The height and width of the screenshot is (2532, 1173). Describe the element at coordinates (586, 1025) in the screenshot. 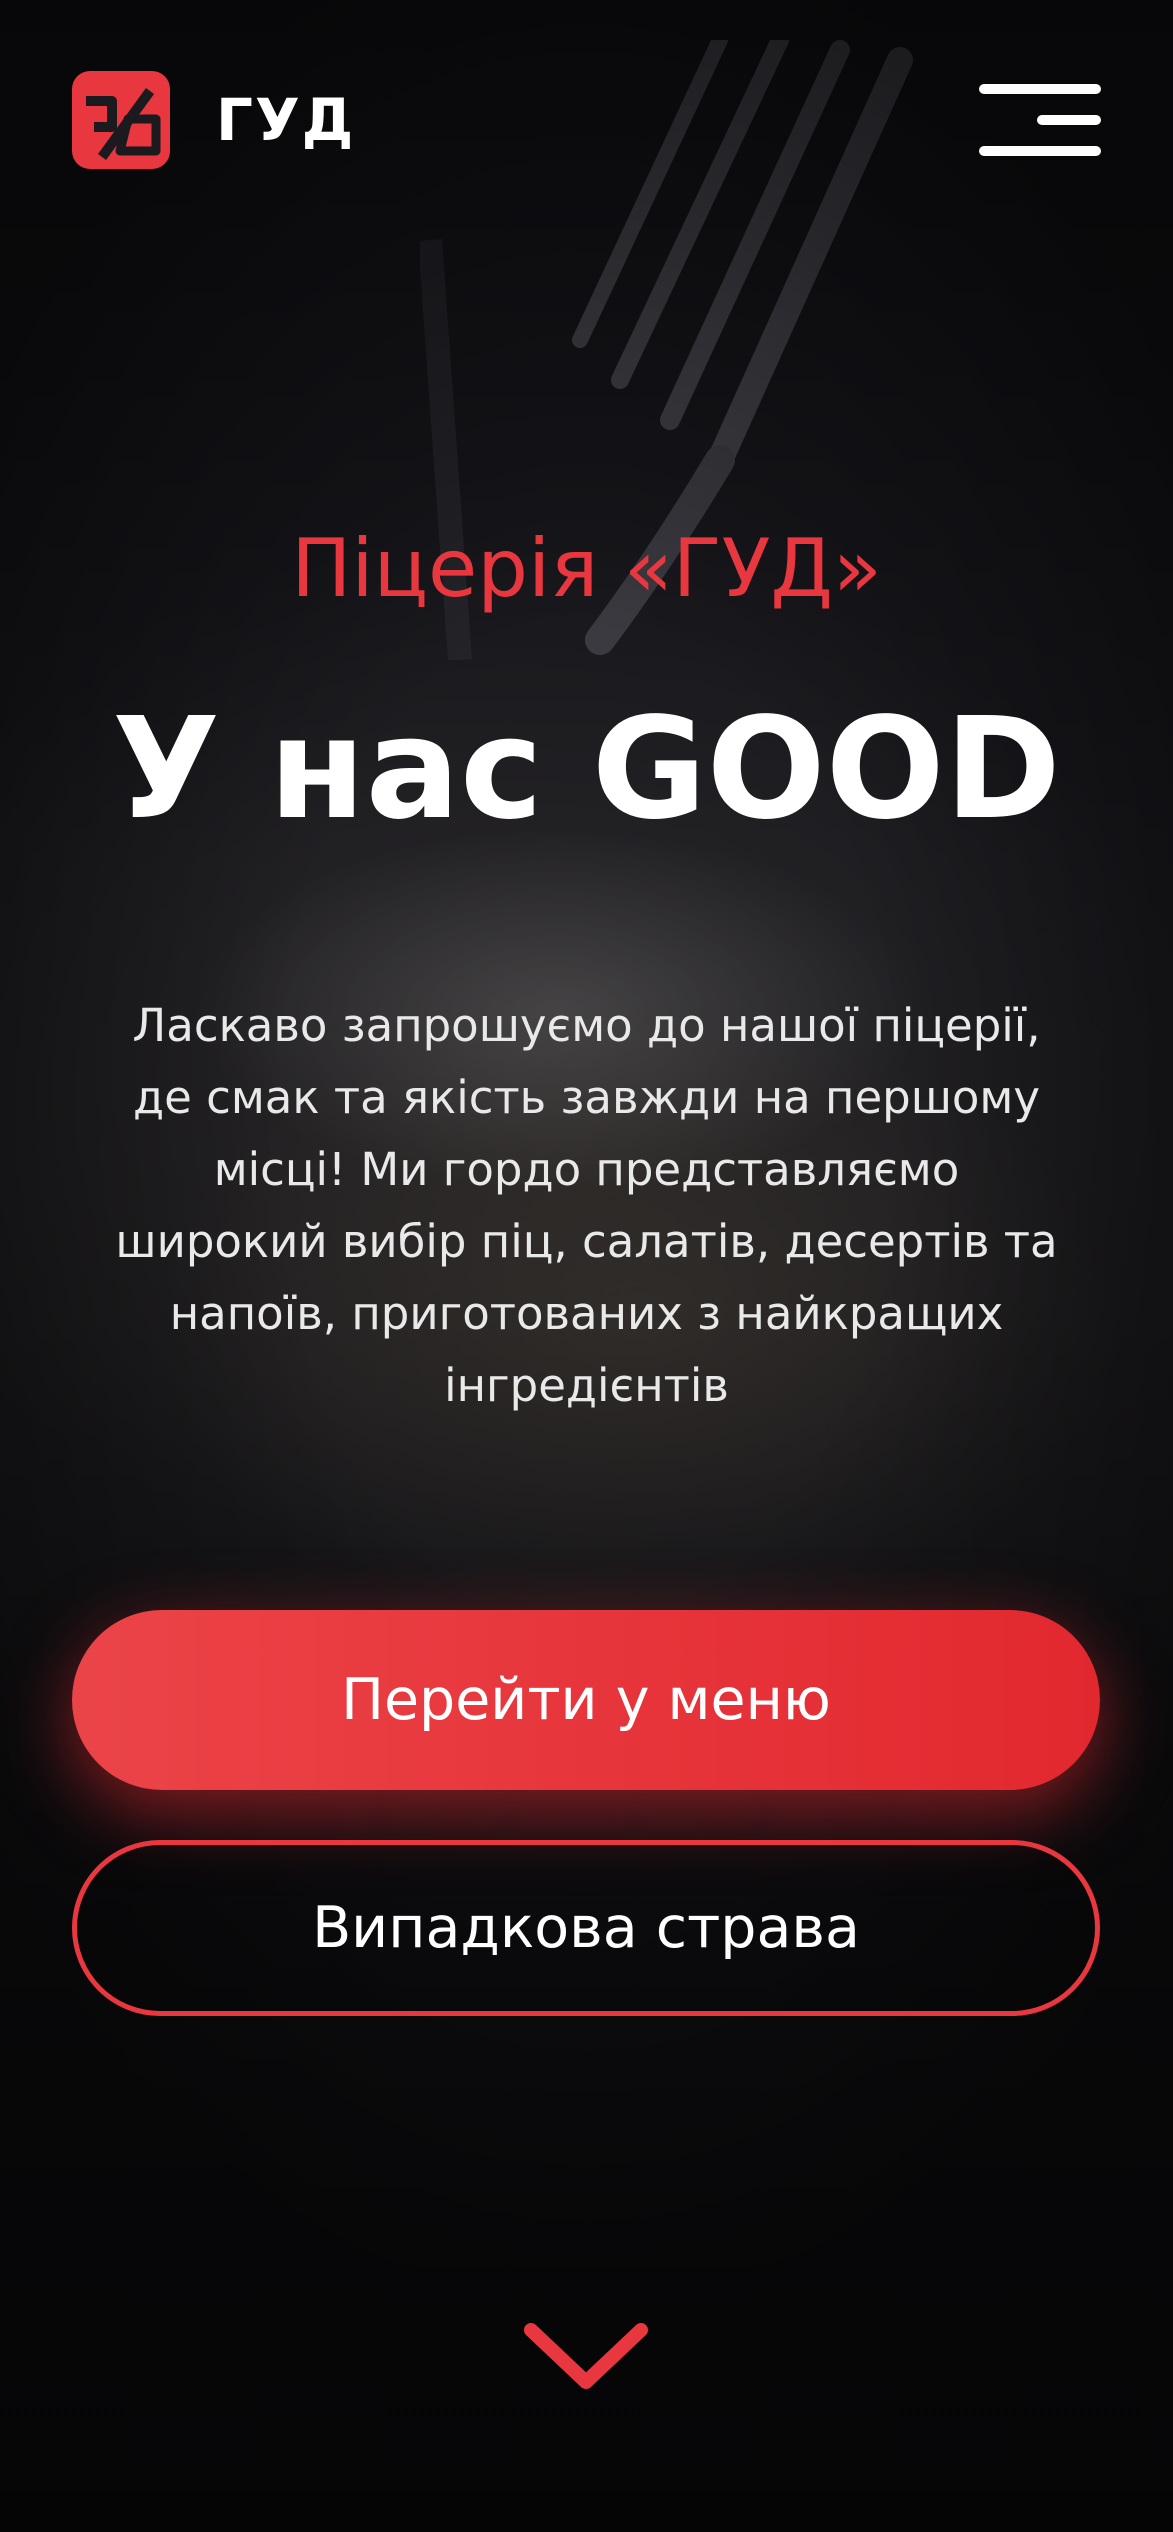

I see `hero-description-line: Ласкаво запрошуємо до нашої піцерії,` at that location.